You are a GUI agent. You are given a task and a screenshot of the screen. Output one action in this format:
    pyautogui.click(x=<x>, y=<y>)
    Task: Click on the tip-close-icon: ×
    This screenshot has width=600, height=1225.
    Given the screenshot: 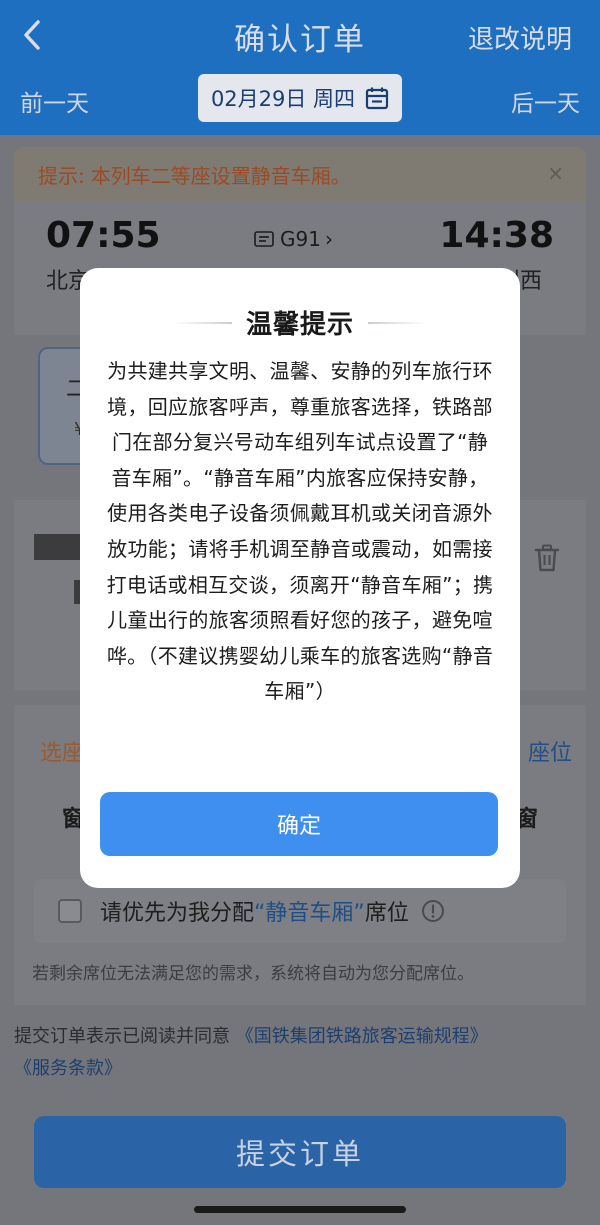 What is the action you would take?
    pyautogui.click(x=555, y=173)
    